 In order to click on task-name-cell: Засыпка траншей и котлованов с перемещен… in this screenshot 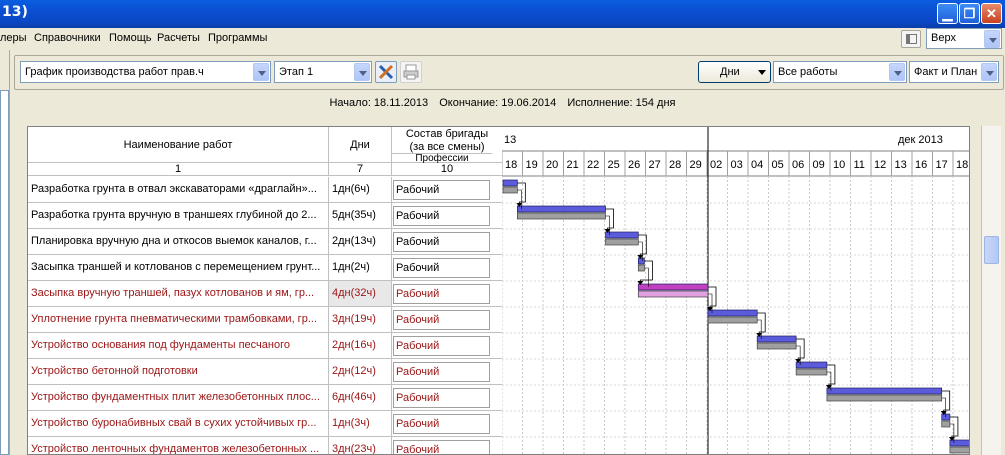, I will do `click(178, 268)`.